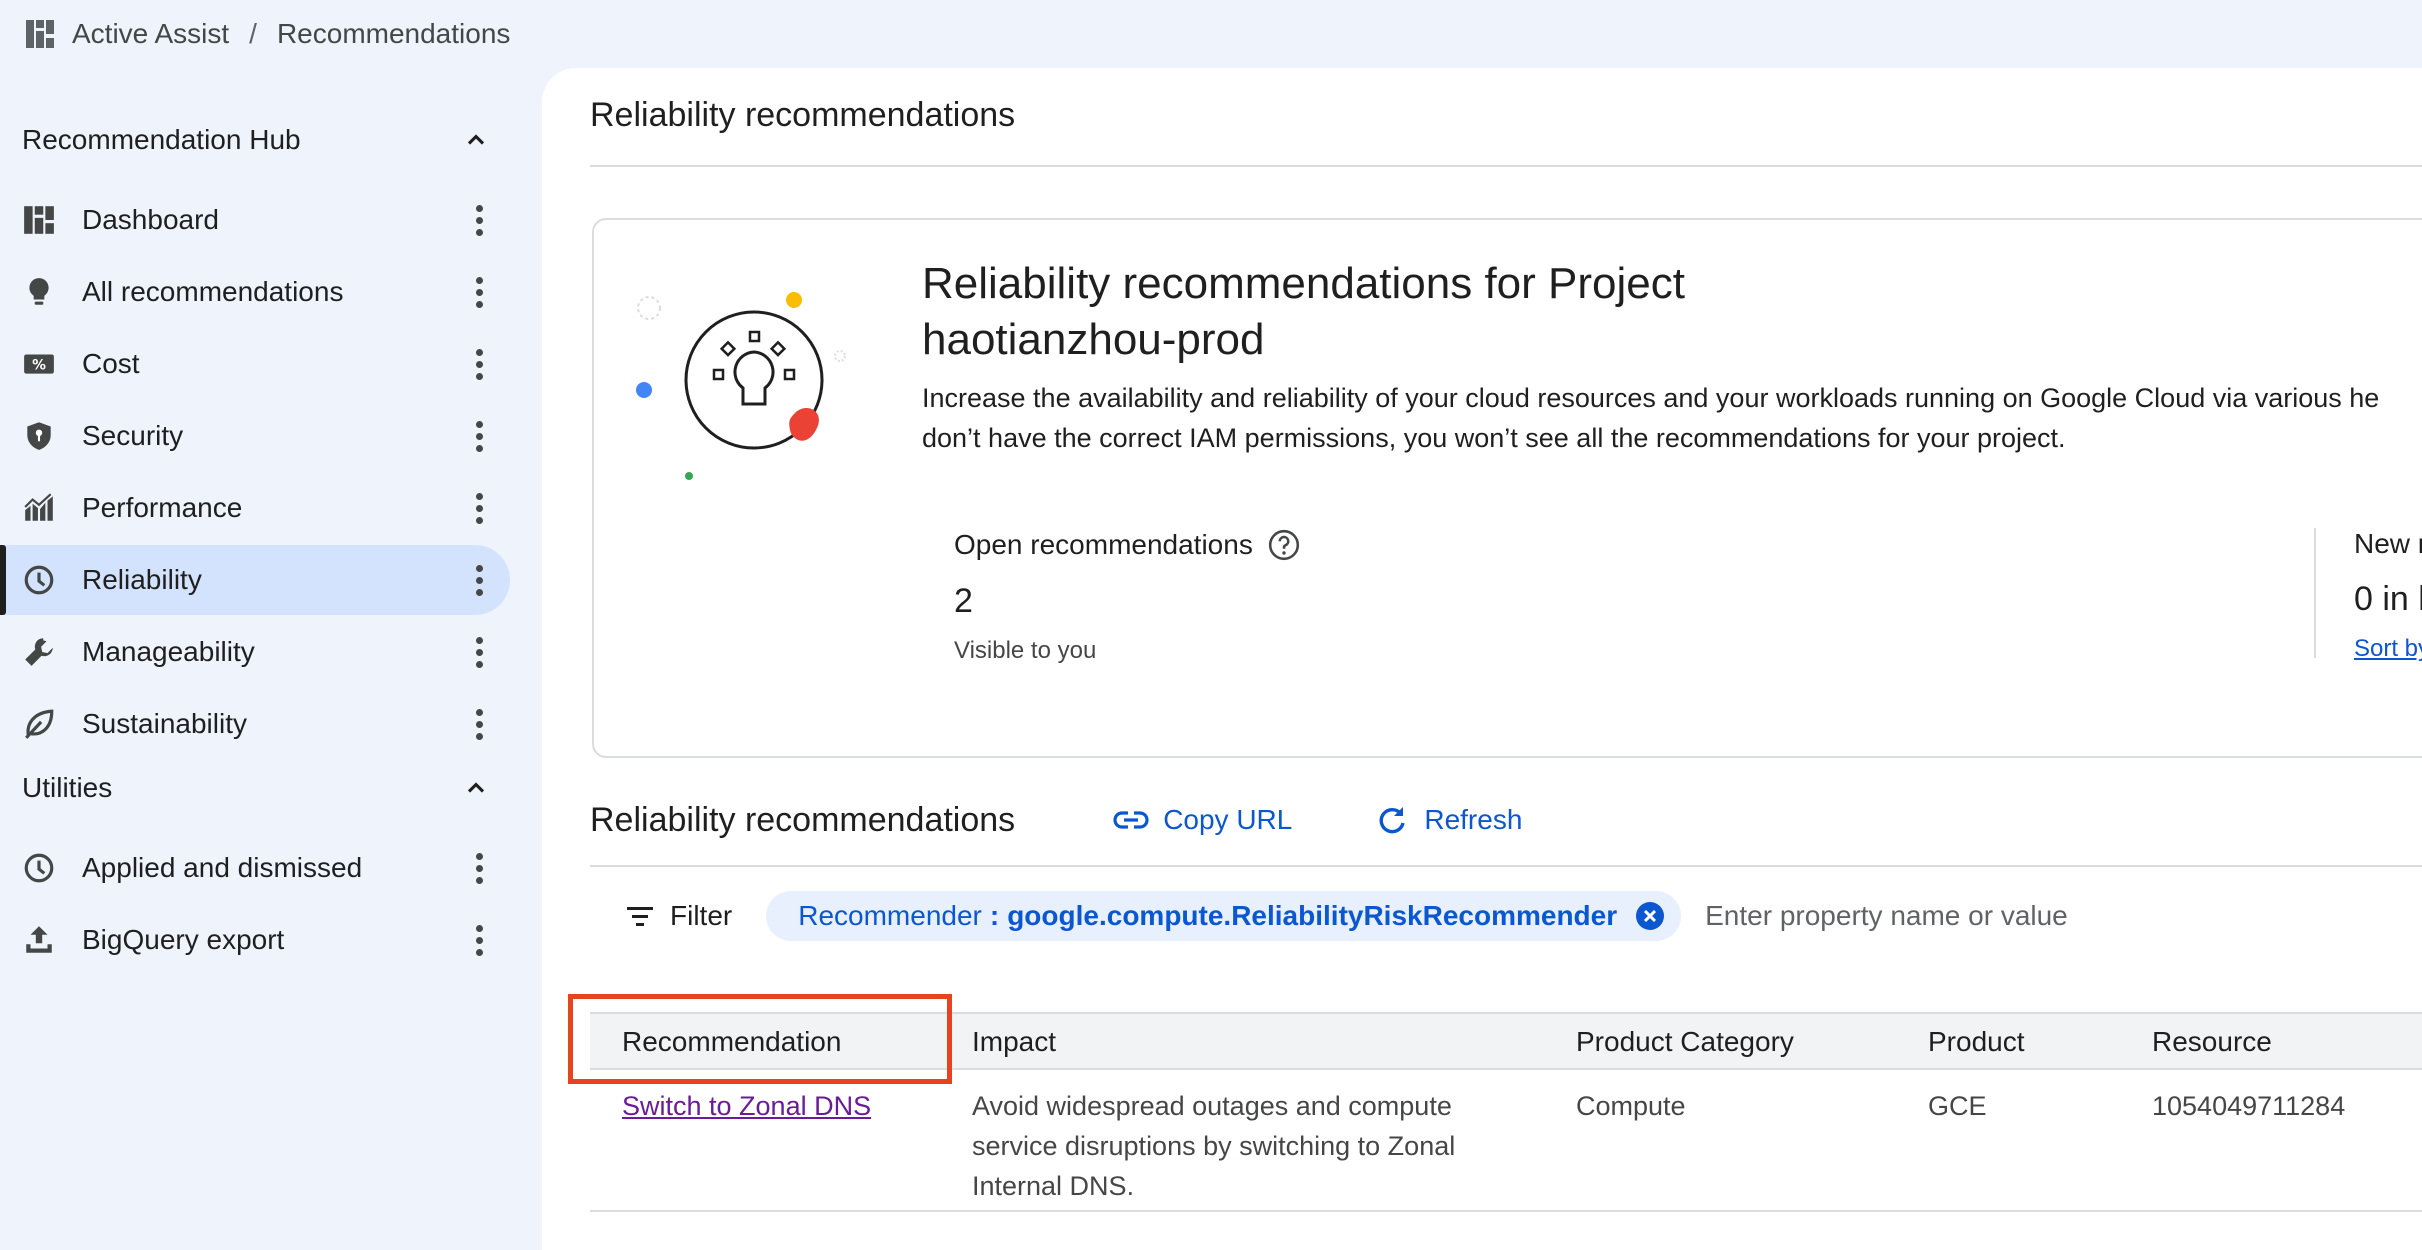  What do you see at coordinates (2388, 599) in the screenshot?
I see `new-recommendations-count: 0 in la` at bounding box center [2388, 599].